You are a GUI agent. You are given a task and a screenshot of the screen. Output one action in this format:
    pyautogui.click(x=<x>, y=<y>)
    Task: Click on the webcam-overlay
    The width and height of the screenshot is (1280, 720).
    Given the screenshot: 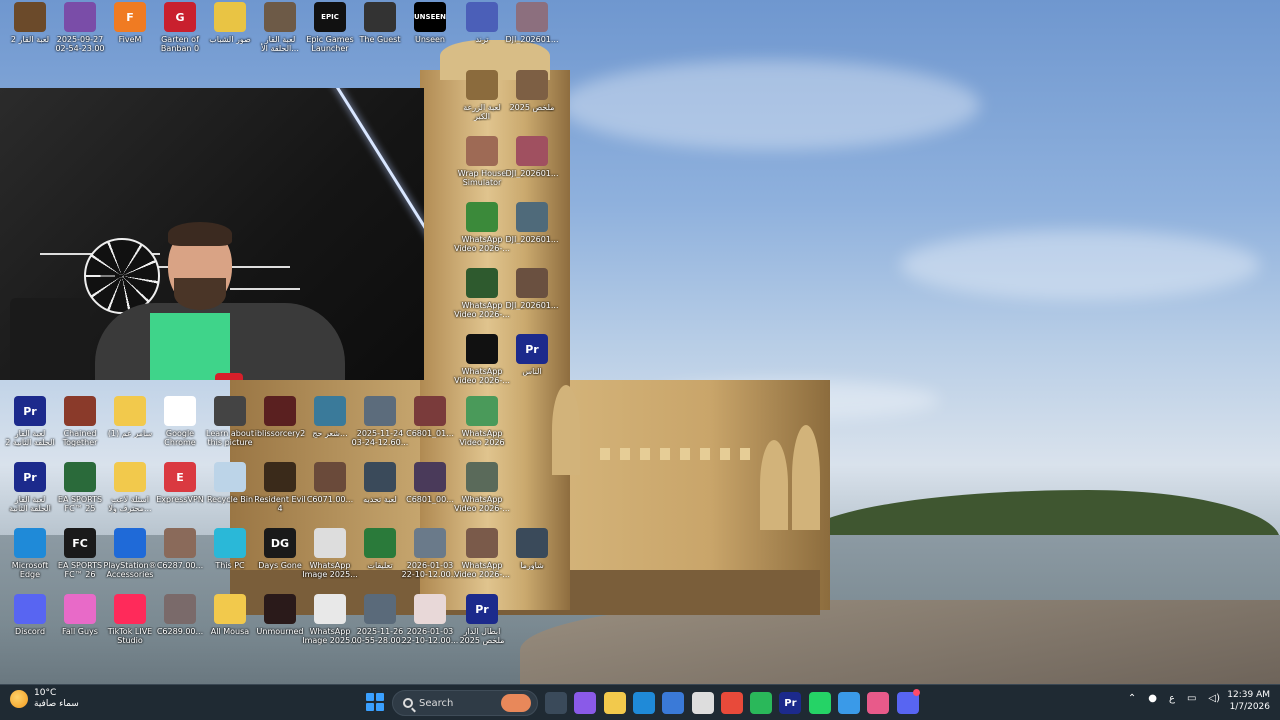 What is the action you would take?
    pyautogui.click(x=212, y=234)
    